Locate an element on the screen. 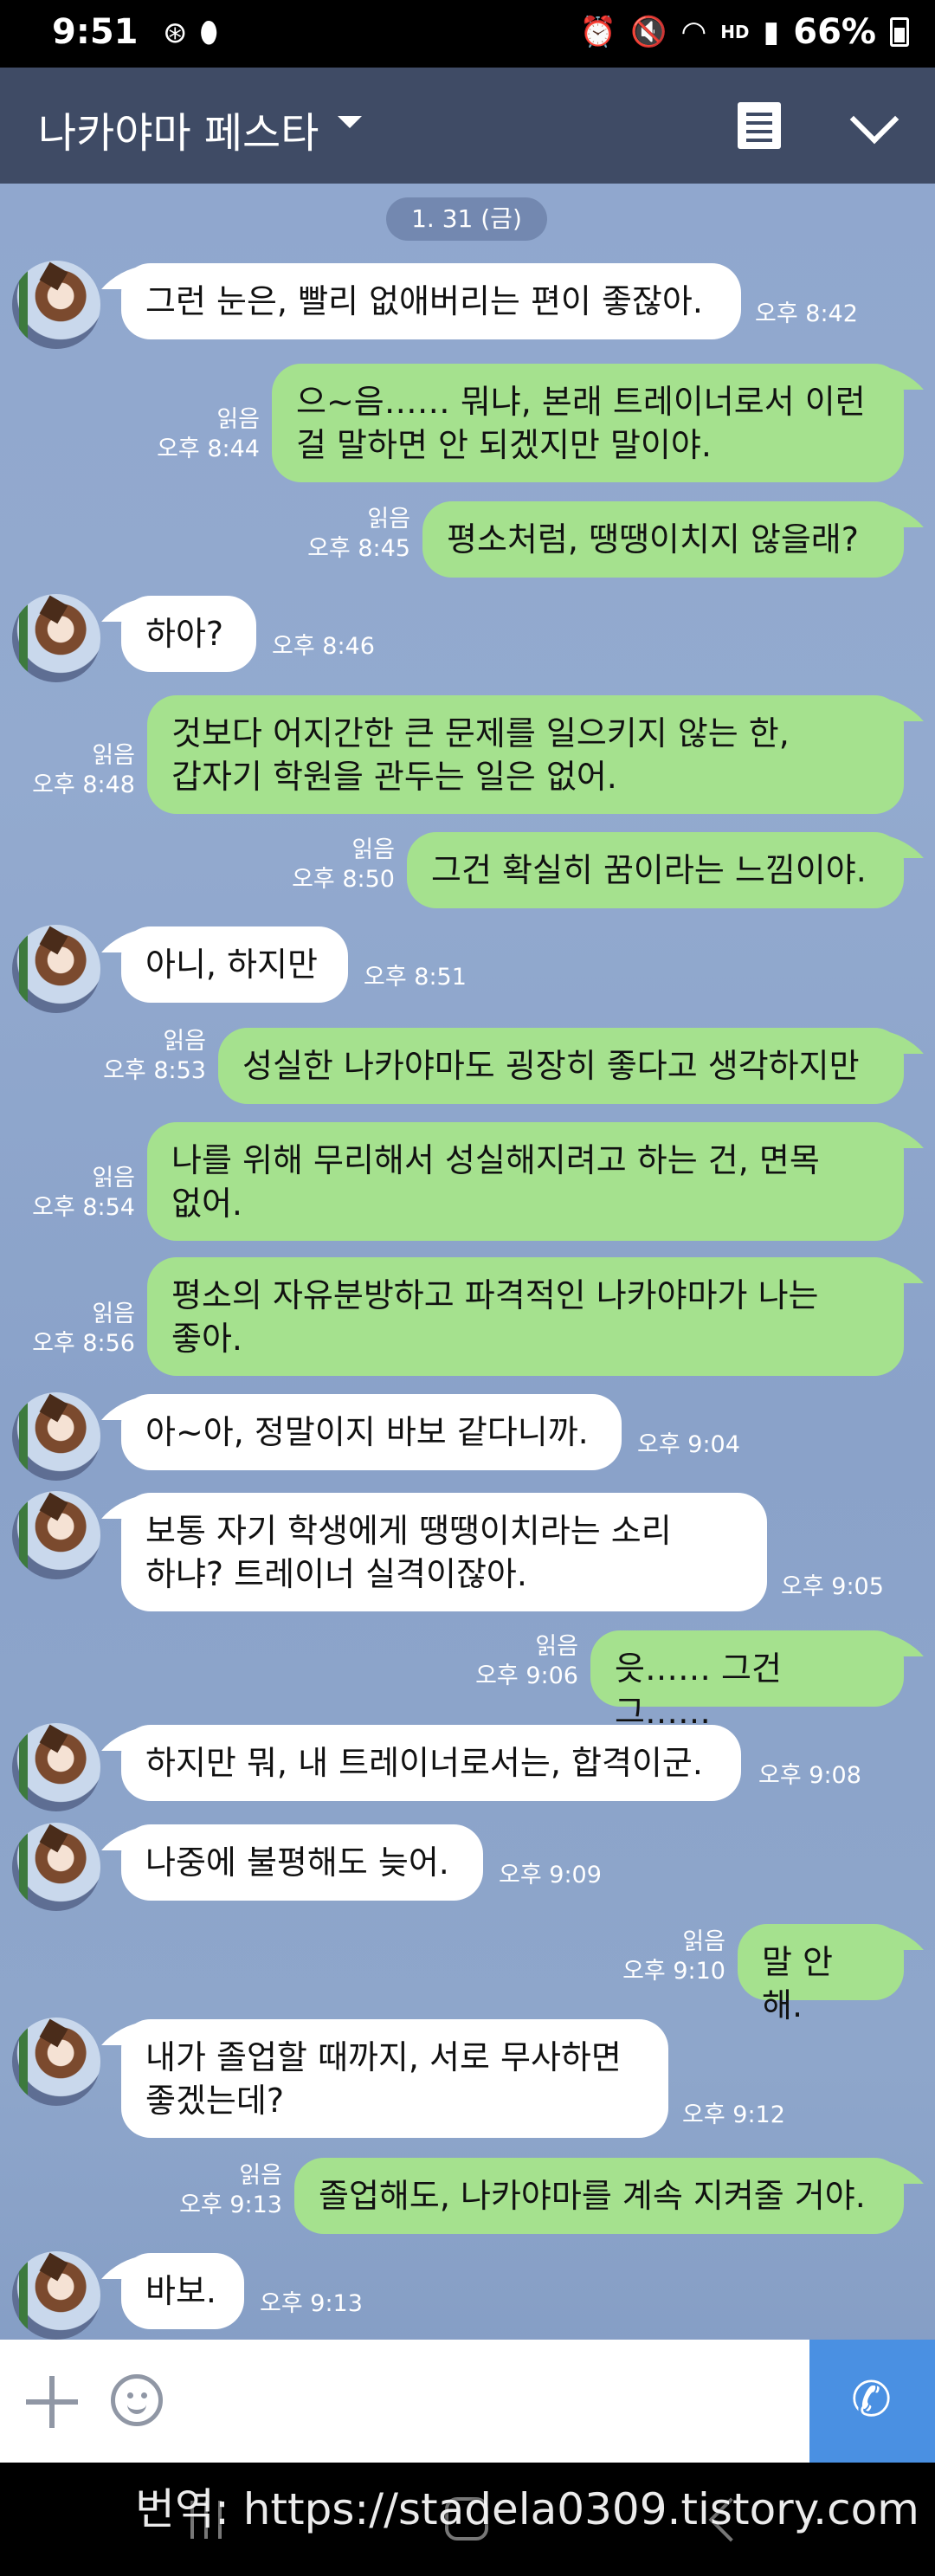 The width and height of the screenshot is (935, 2576). message-bubble-incoming: 아~아, 정말이지 바보 같다니까. is located at coordinates (371, 1432).